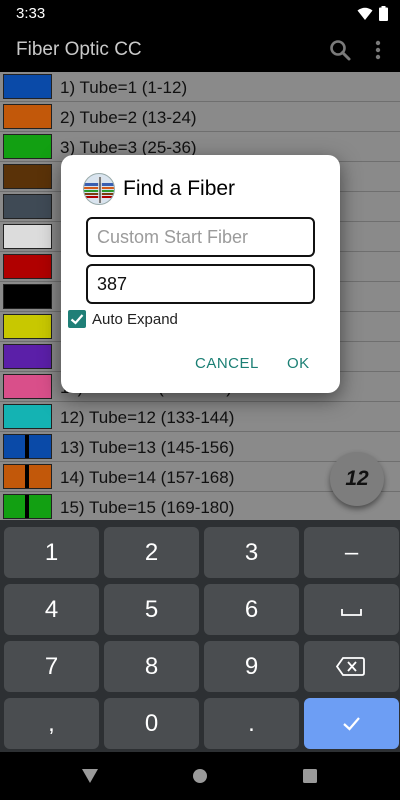 Image resolution: width=400 pixels, height=800 pixels. I want to click on fiber-number-input, so click(200, 284).